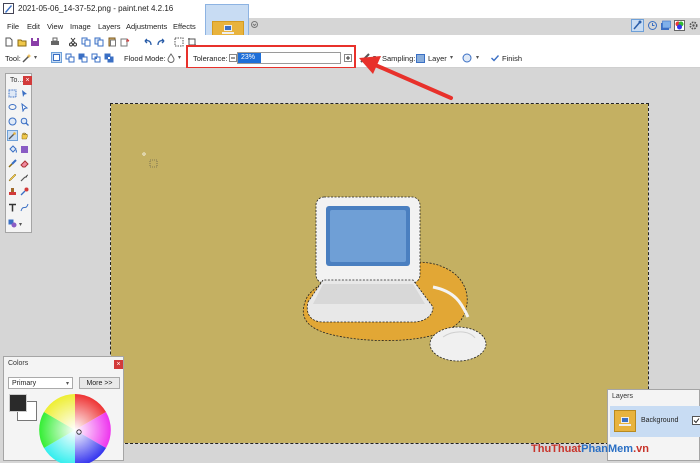 The height and width of the screenshot is (463, 700). Describe the element at coordinates (477, 57) in the screenshot. I see `selection-quality-dropdown-arrow-icon: ▾` at that location.